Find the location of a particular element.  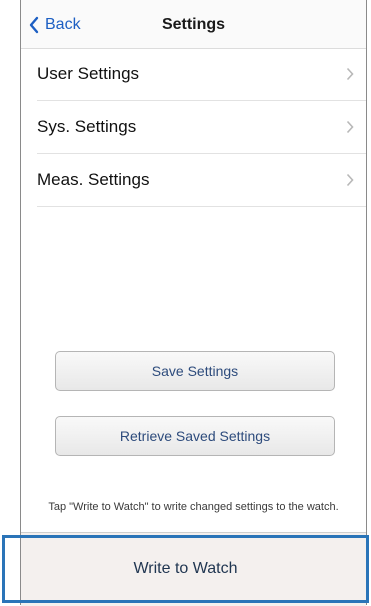

menu-item-label: Meas. Settings is located at coordinates (93, 179).